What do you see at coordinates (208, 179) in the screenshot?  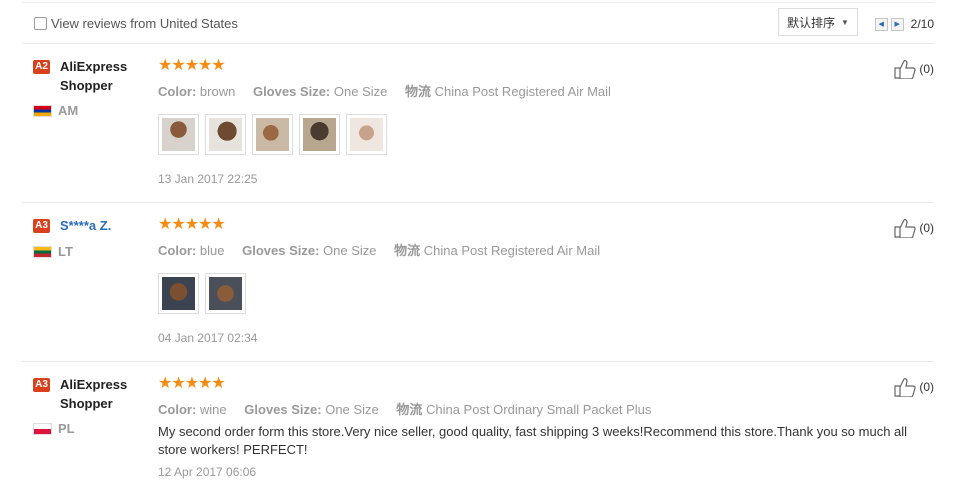 I see `review-date: 13 Jan 2017 22:25` at bounding box center [208, 179].